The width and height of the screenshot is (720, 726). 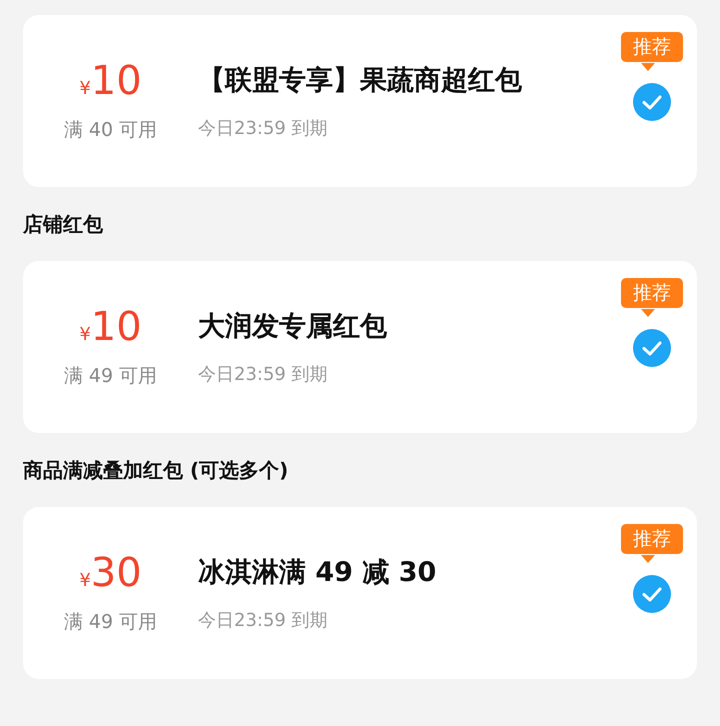 What do you see at coordinates (317, 573) in the screenshot?
I see `coupon-title: 冰淇淋满 49 减 30` at bounding box center [317, 573].